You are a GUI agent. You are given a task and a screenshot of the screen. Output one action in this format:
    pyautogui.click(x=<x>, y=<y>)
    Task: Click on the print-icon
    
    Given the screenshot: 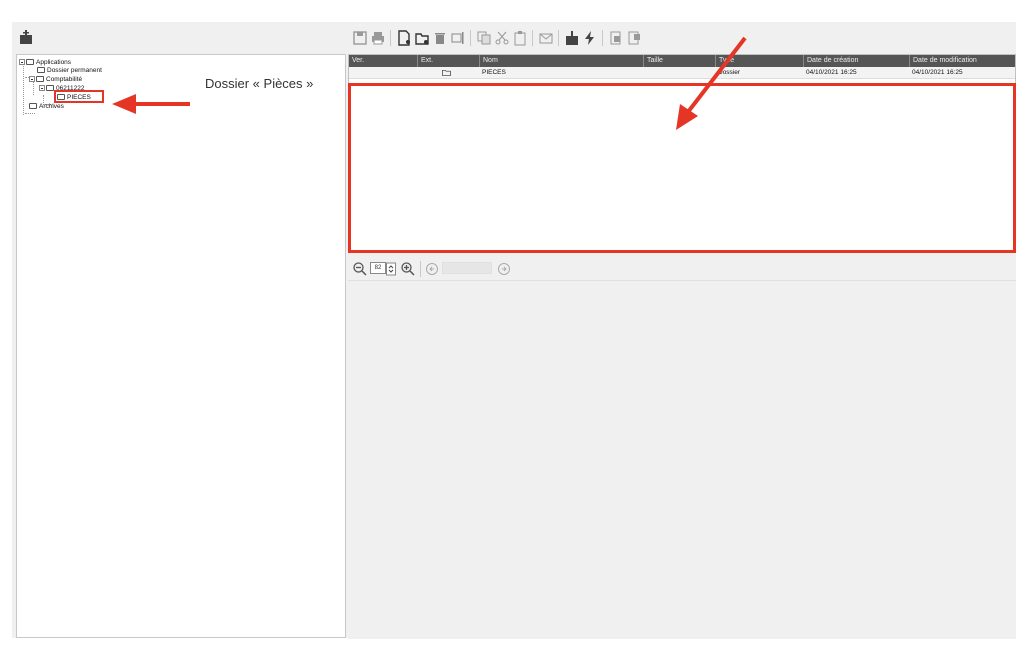 What is the action you would take?
    pyautogui.click(x=378, y=38)
    